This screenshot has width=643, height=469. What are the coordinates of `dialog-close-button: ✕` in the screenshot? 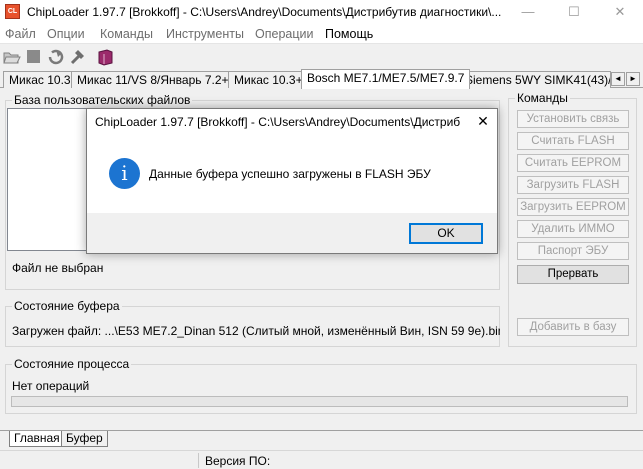 It's located at (483, 121).